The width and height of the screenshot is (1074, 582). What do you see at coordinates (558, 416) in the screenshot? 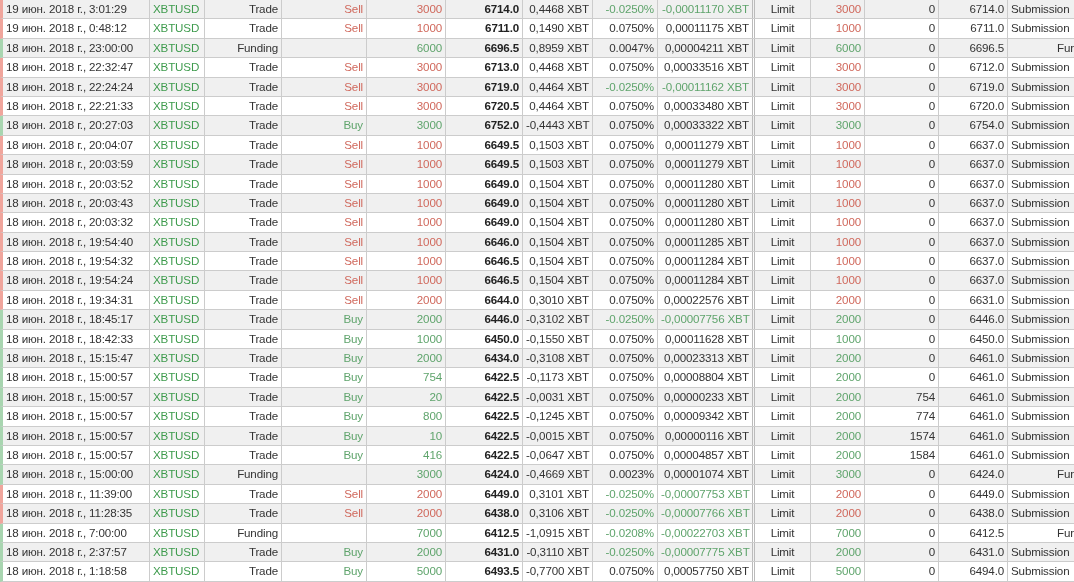
I see `table-cell: -0,1245 XBT` at bounding box center [558, 416].